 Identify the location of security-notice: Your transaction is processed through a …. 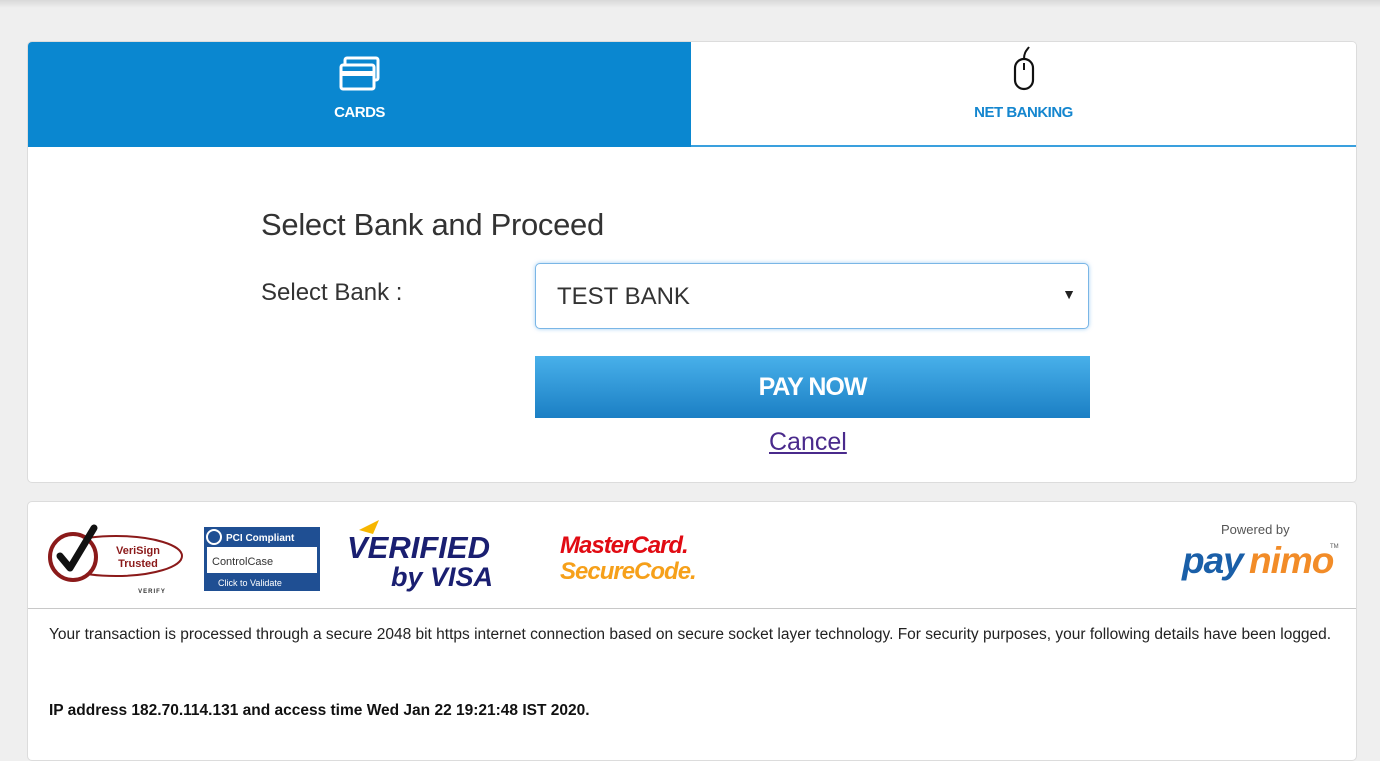
(690, 634).